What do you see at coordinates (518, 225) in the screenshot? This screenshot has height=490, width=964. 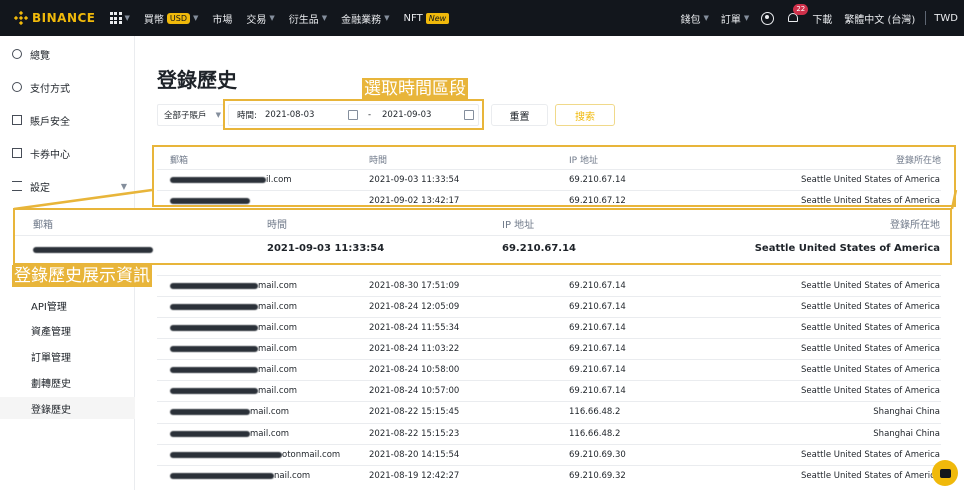 I see `zoom-col-ip: IP 地址` at bounding box center [518, 225].